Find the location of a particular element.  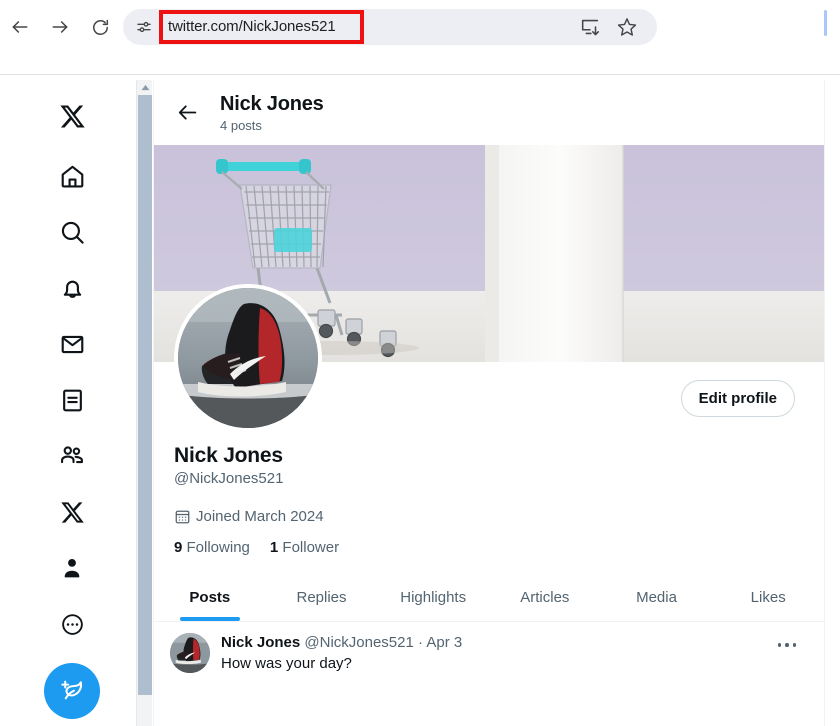

grok-icon is located at coordinates (72, 400).